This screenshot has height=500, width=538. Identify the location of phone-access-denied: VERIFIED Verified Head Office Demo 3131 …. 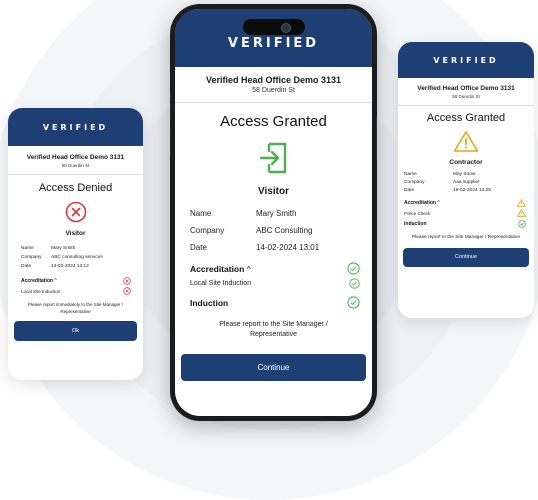
(75, 244).